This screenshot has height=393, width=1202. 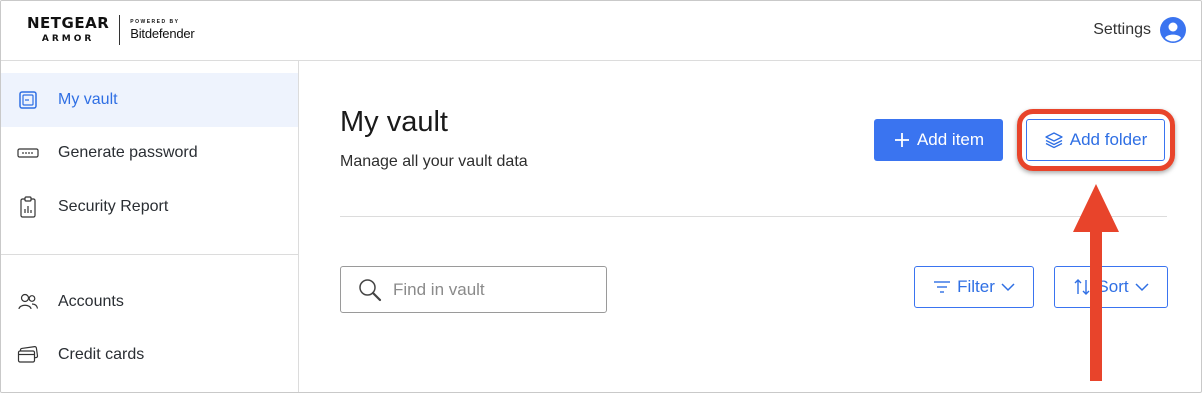 I want to click on clipboard-chart-icon, so click(x=28, y=207).